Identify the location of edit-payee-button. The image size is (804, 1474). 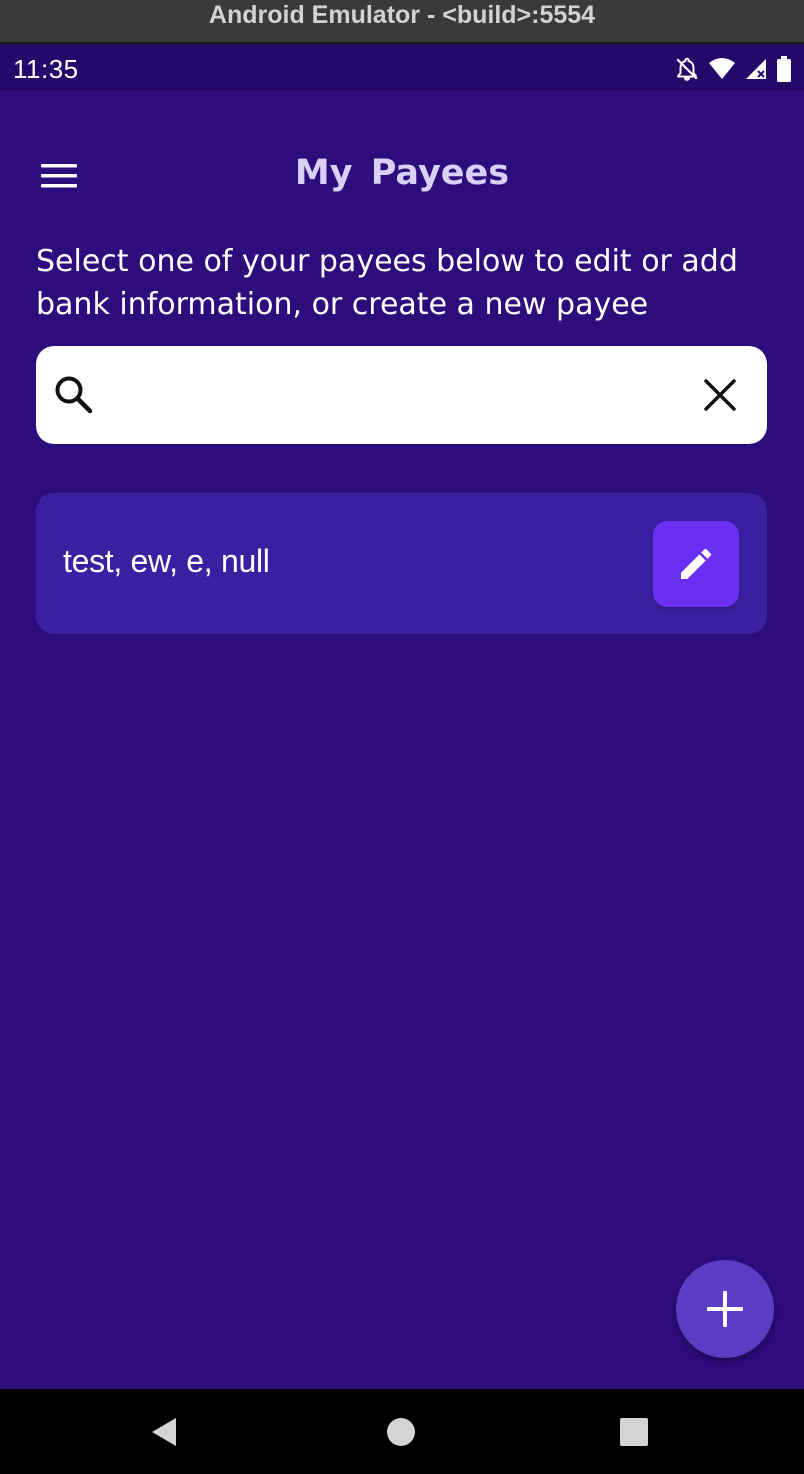
(696, 564).